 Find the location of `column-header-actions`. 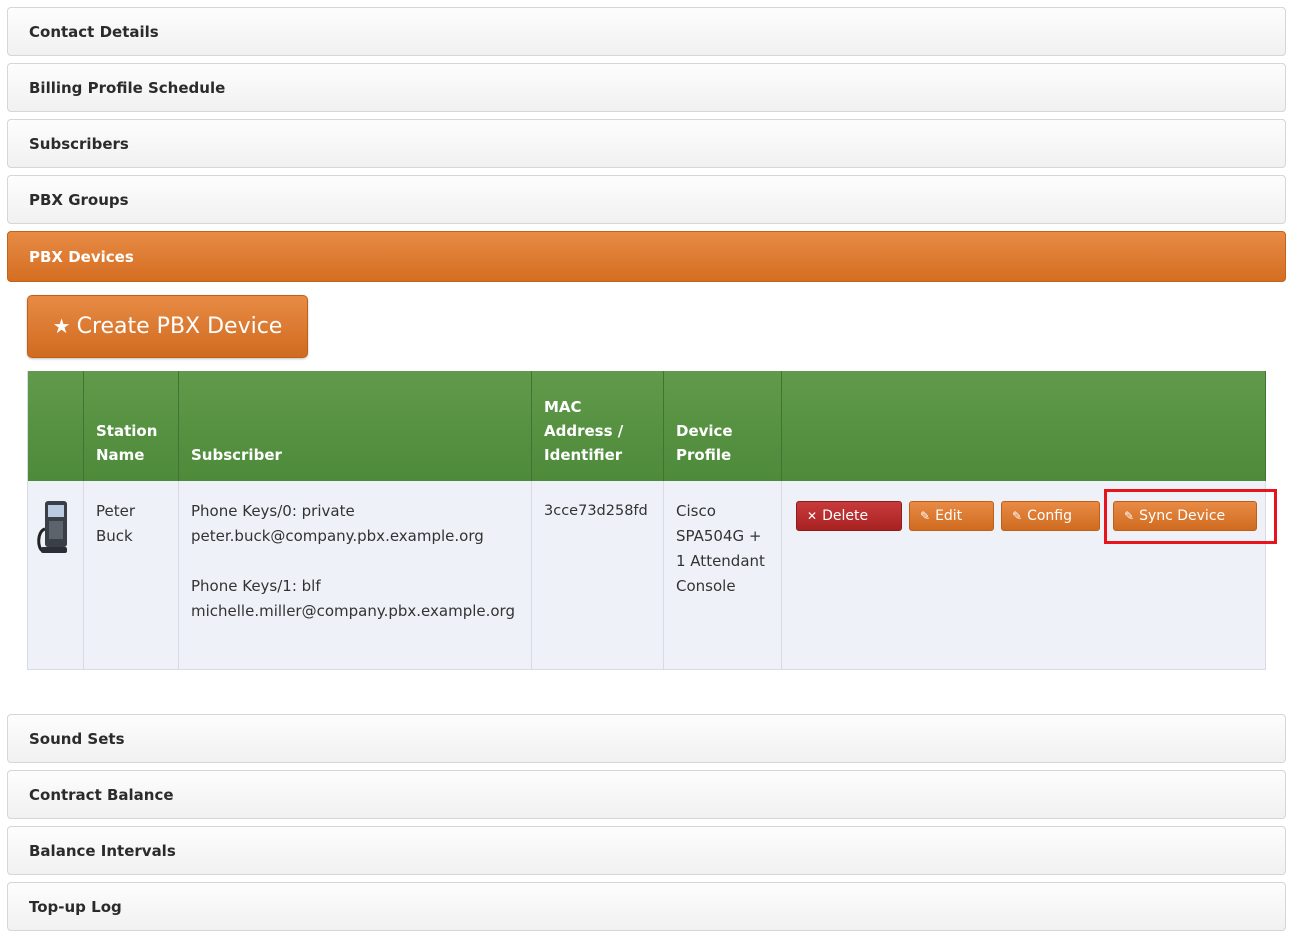

column-header-actions is located at coordinates (1023, 426).